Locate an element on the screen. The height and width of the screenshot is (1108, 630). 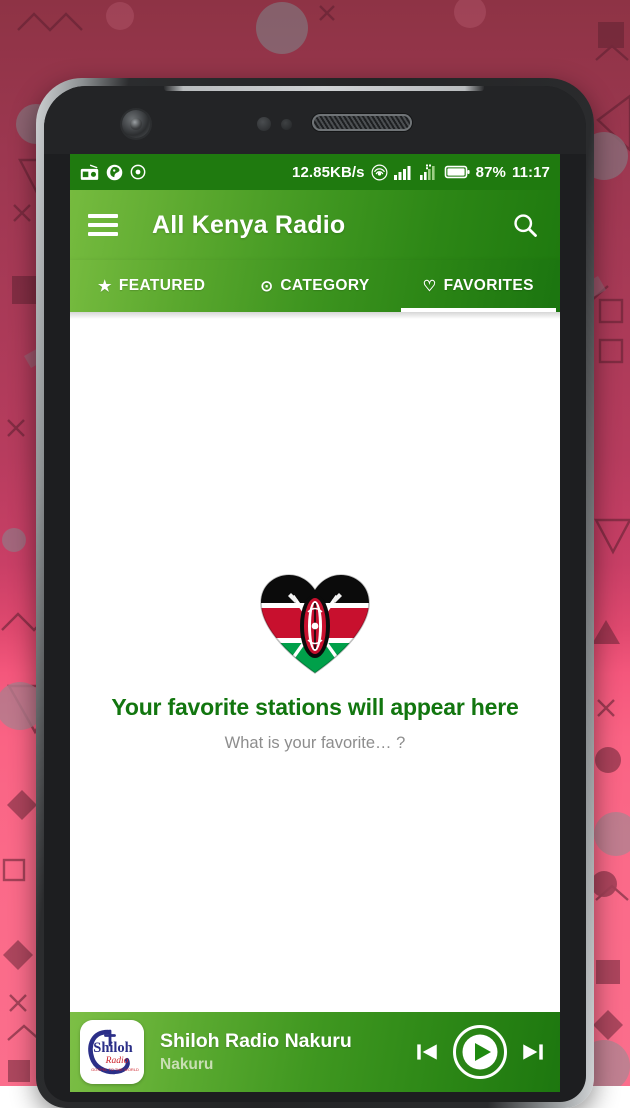
proximity-sensor-icon is located at coordinates (264, 124).